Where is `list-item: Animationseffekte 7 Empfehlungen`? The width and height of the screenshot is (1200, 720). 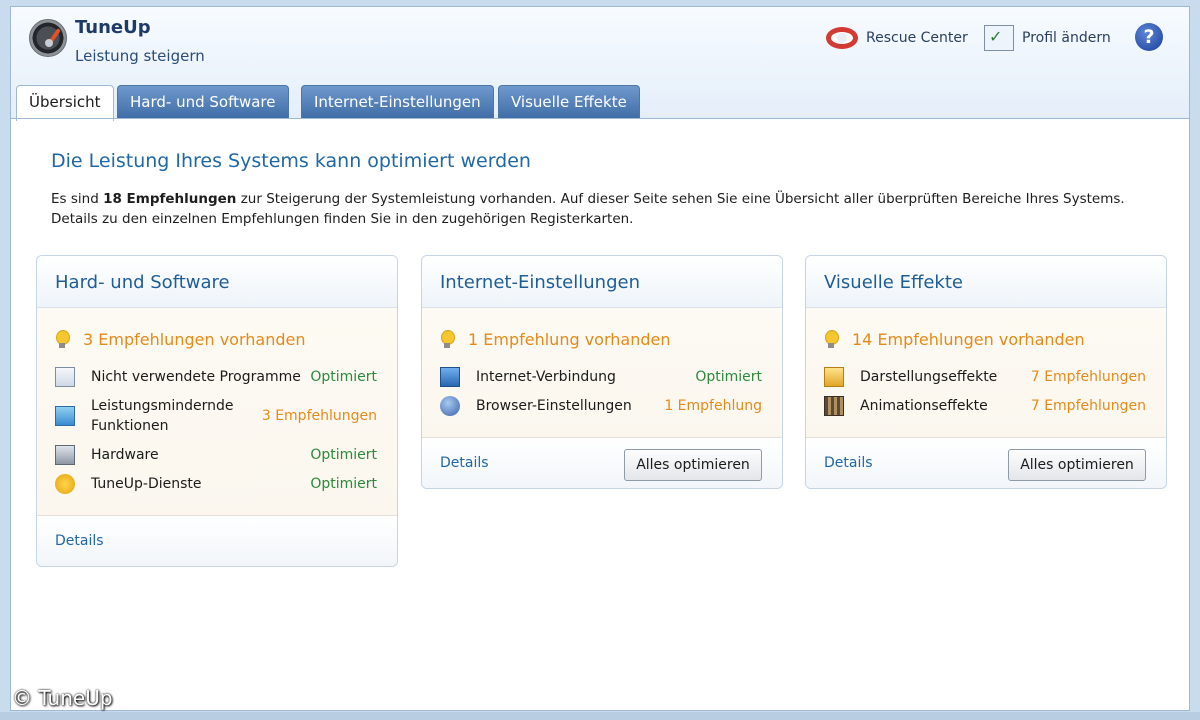
list-item: Animationseffekte 7 Empfehlungen is located at coordinates (985, 406).